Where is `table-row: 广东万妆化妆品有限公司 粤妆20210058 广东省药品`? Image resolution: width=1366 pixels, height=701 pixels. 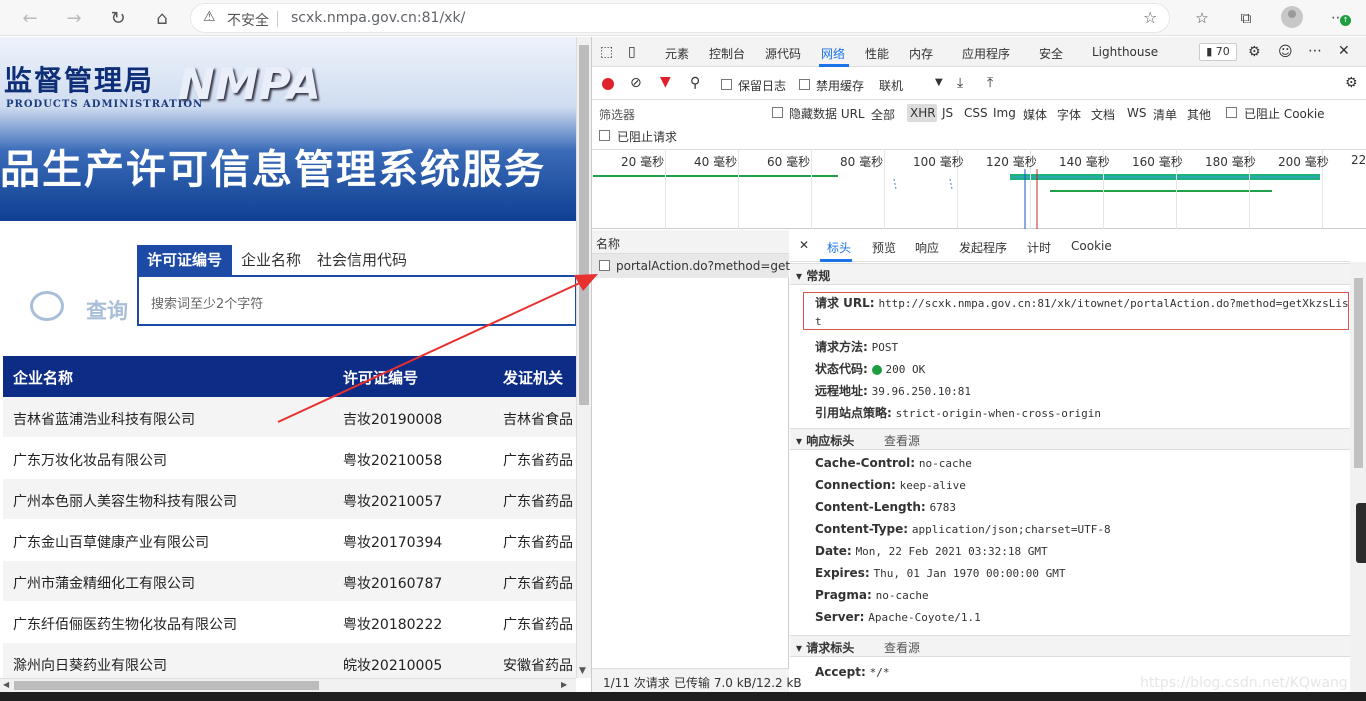
table-row: 广东万妆化妆品有限公司 粤妆20210058 广东省药品 is located at coordinates (289, 458).